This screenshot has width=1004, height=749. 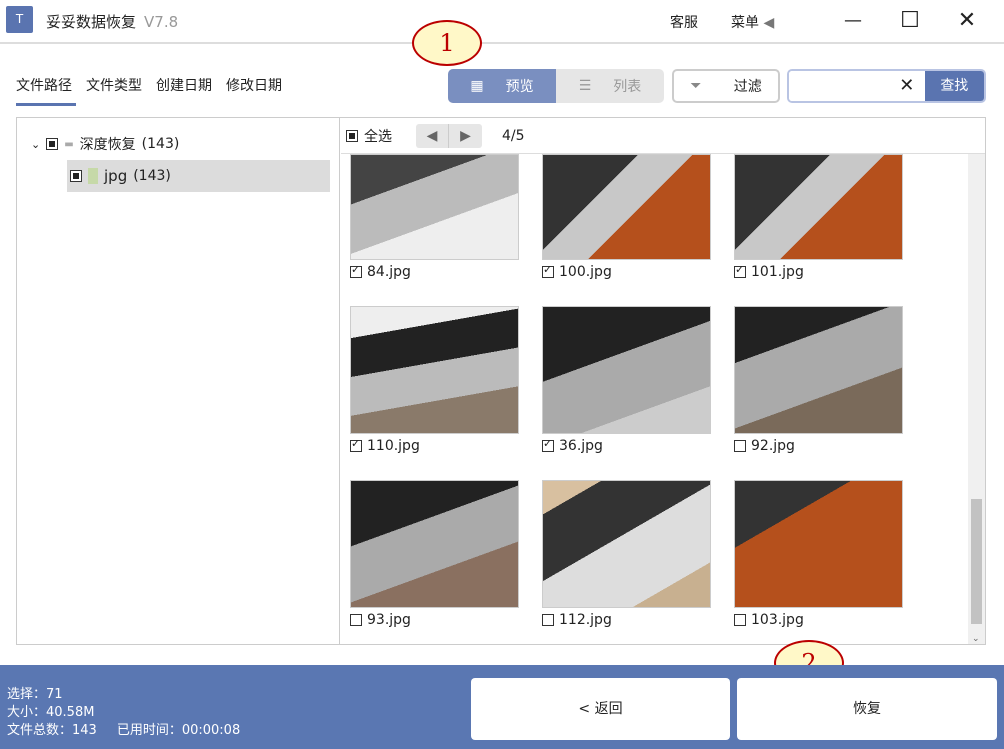 What do you see at coordinates (910, 21) in the screenshot?
I see `maximize-button: ☐` at bounding box center [910, 21].